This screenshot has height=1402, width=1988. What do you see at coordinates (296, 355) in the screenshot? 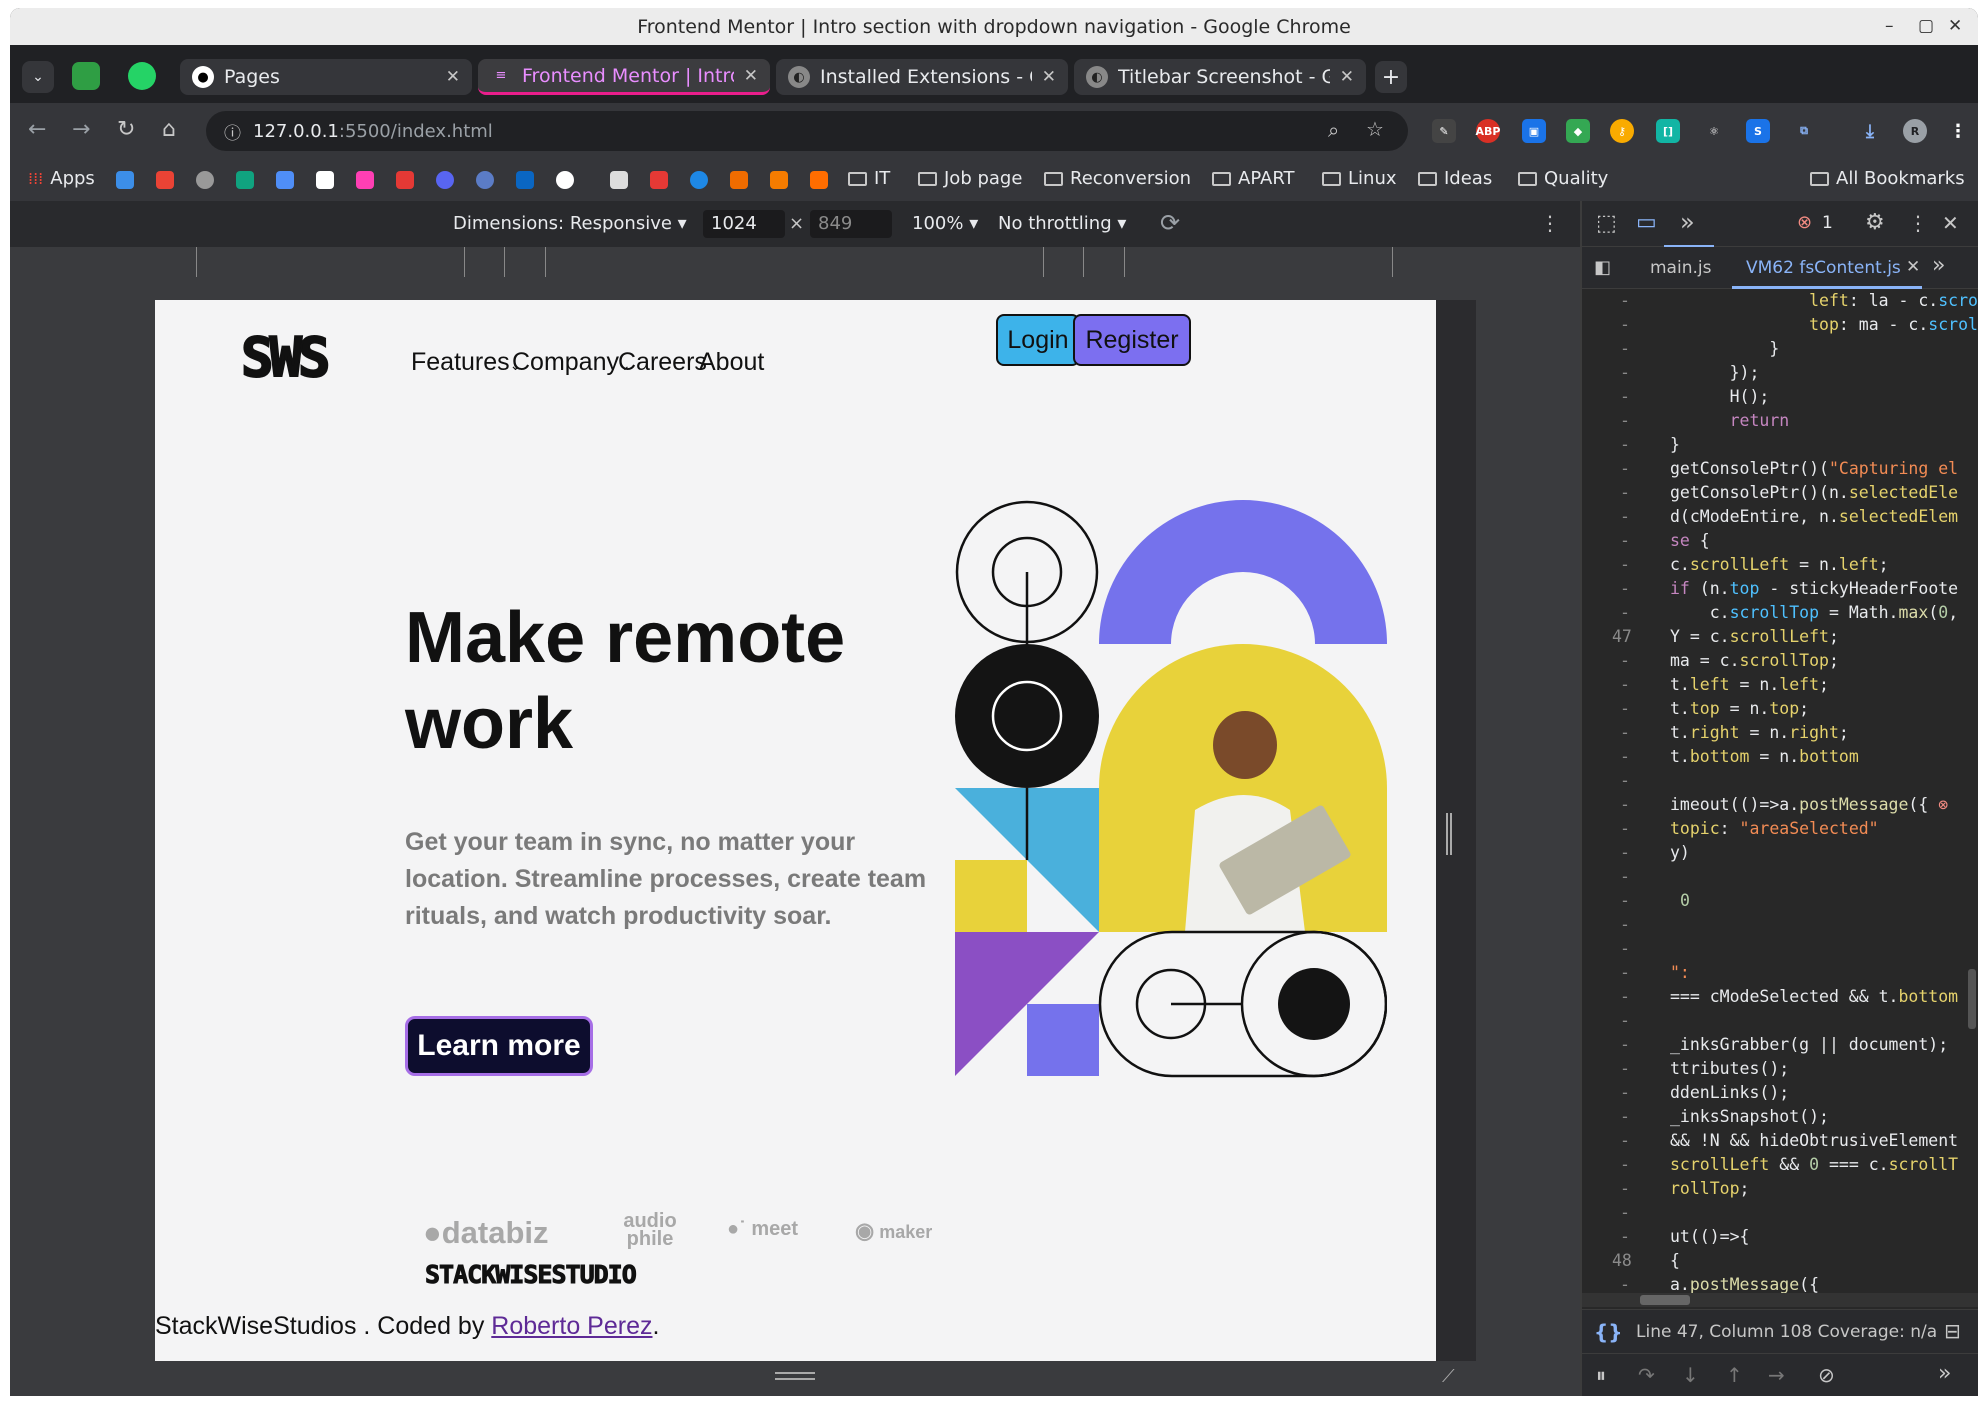
I see `sws-logo: SWS` at bounding box center [296, 355].